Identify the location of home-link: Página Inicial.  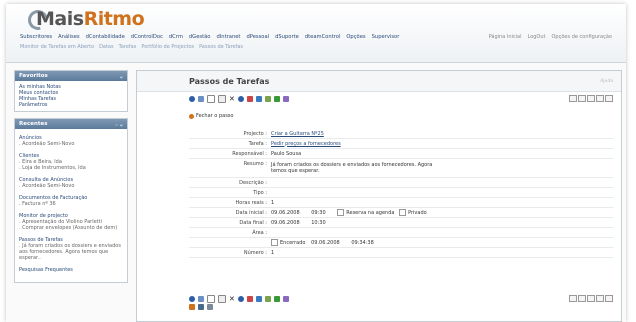
(505, 37).